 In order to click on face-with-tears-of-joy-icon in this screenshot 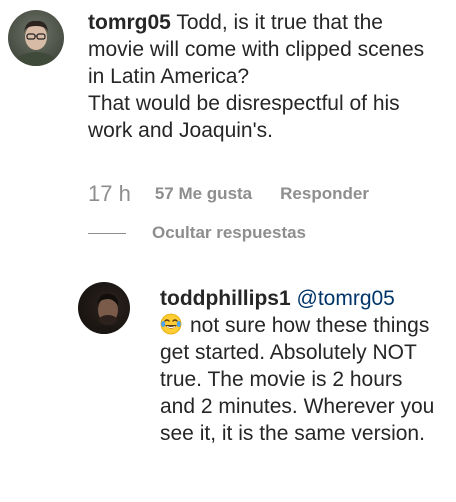, I will do `click(171, 324)`.